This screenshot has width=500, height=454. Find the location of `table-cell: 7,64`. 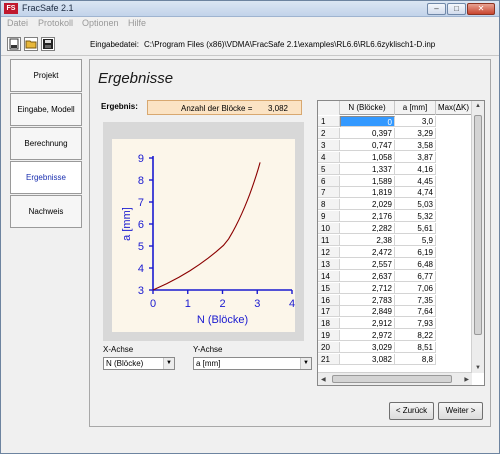

table-cell: 7,64 is located at coordinates (415, 312).